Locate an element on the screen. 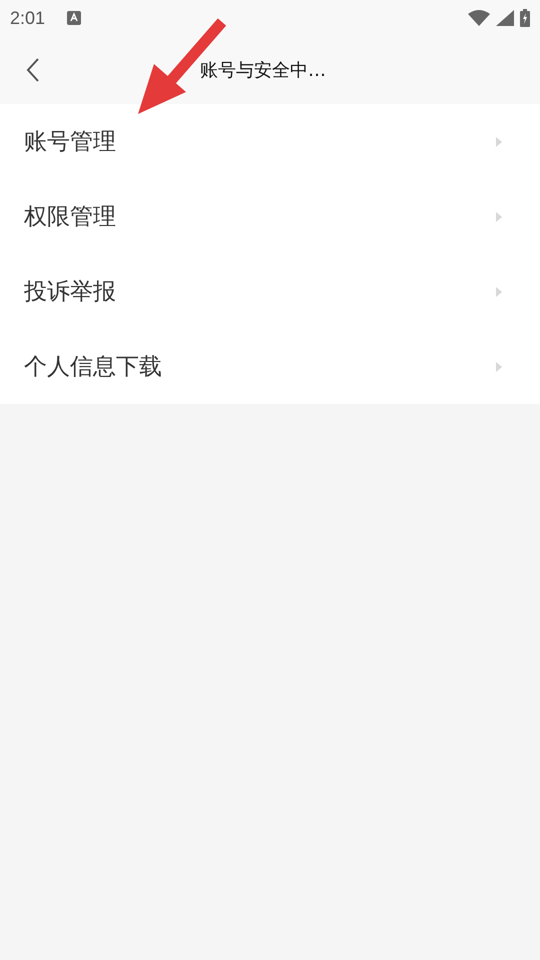 This screenshot has width=540, height=960. keyboard-notification-icon is located at coordinates (74, 18).